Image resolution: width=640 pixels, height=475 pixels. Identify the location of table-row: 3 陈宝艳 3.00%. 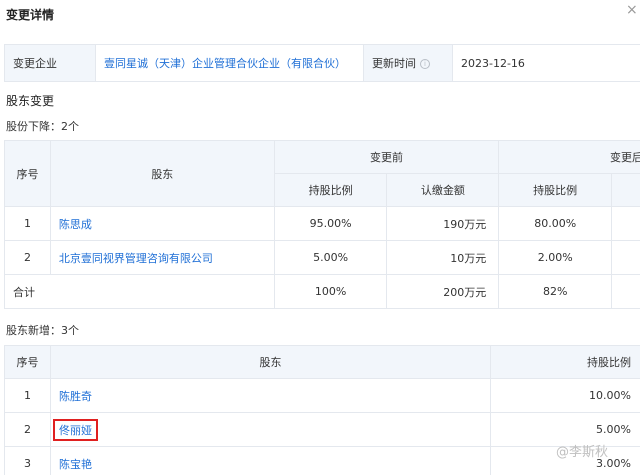
(322, 460).